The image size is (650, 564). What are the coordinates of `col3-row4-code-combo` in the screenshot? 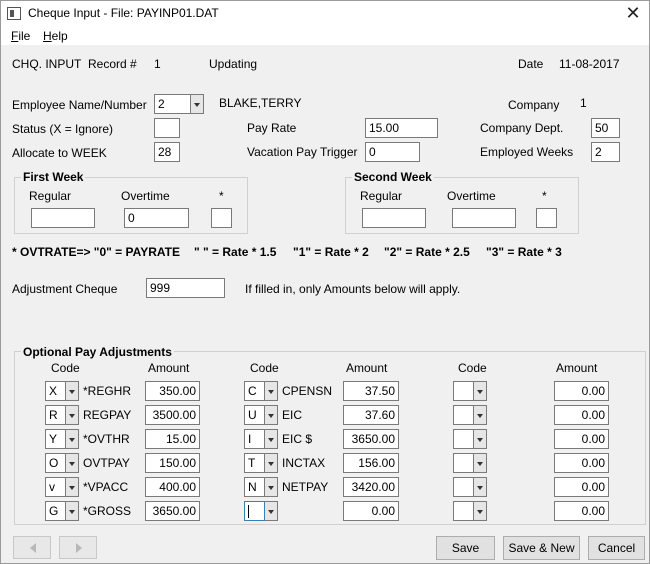 It's located at (470, 463).